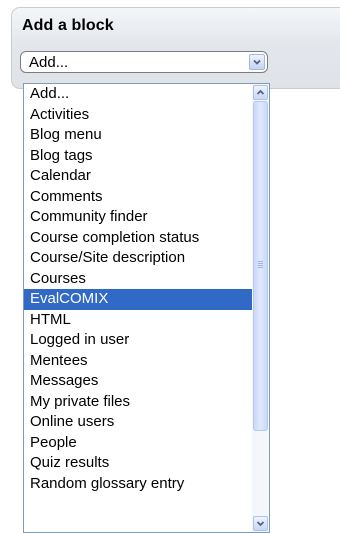  What do you see at coordinates (138, 484) in the screenshot?
I see `dropdown-option: Random glossary entry` at bounding box center [138, 484].